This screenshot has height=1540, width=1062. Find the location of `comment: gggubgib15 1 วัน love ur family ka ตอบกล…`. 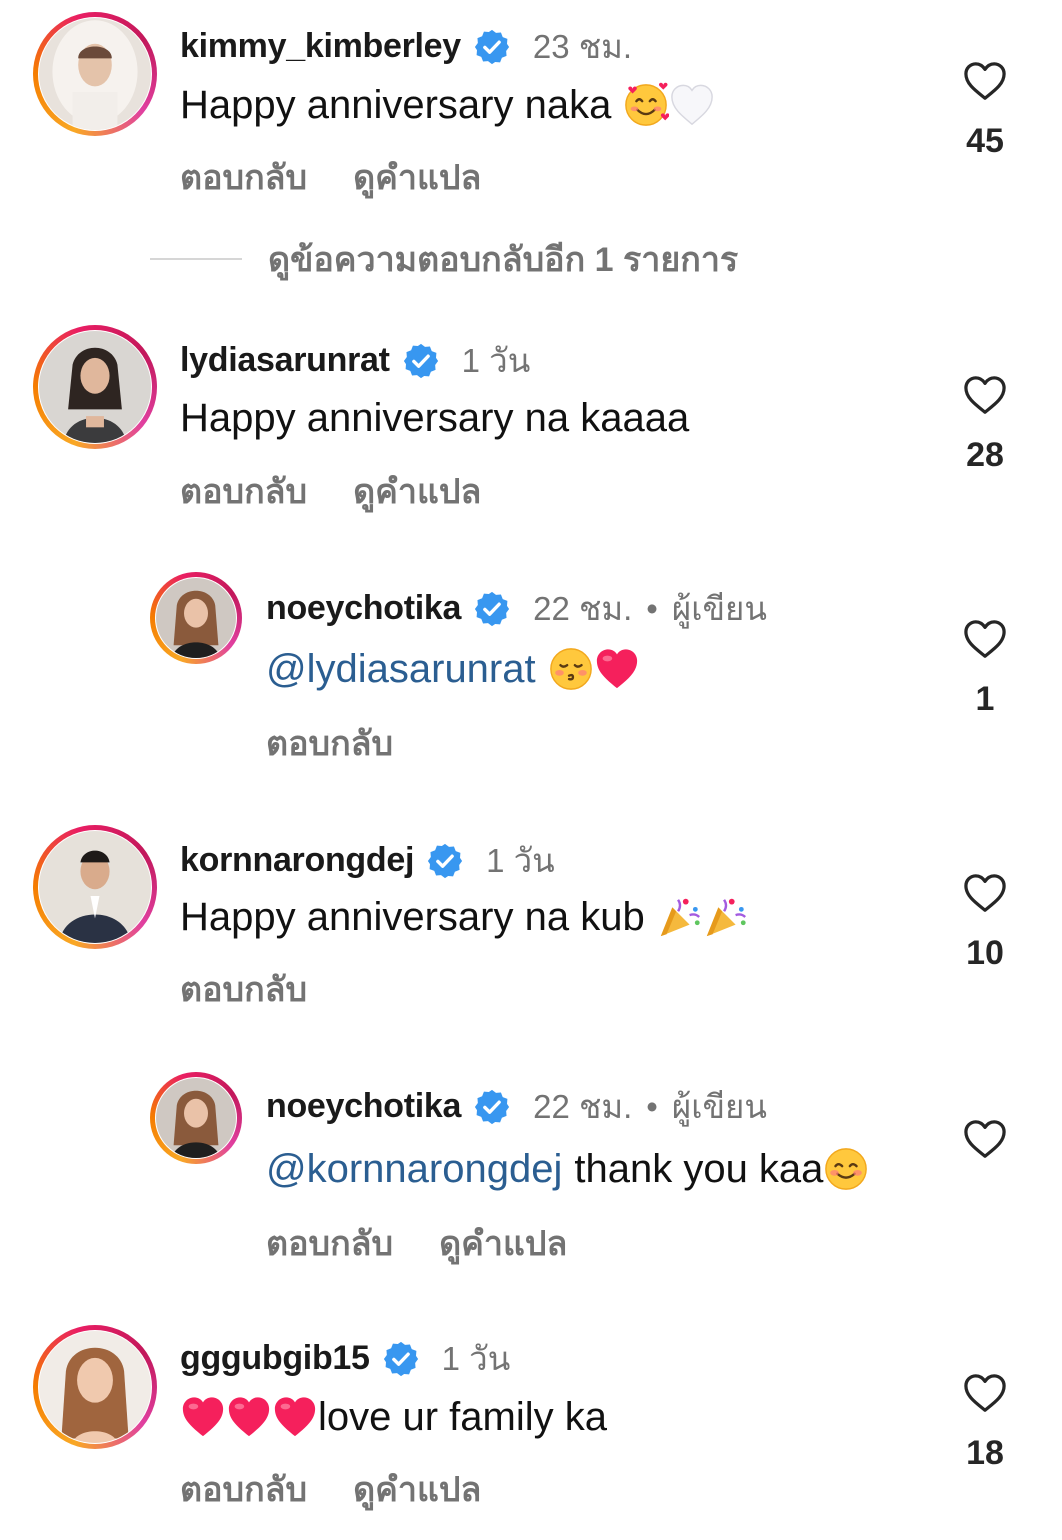

comment: gggubgib15 1 วัน love ur family ka ตอบกล… is located at coordinates (531, 1430).